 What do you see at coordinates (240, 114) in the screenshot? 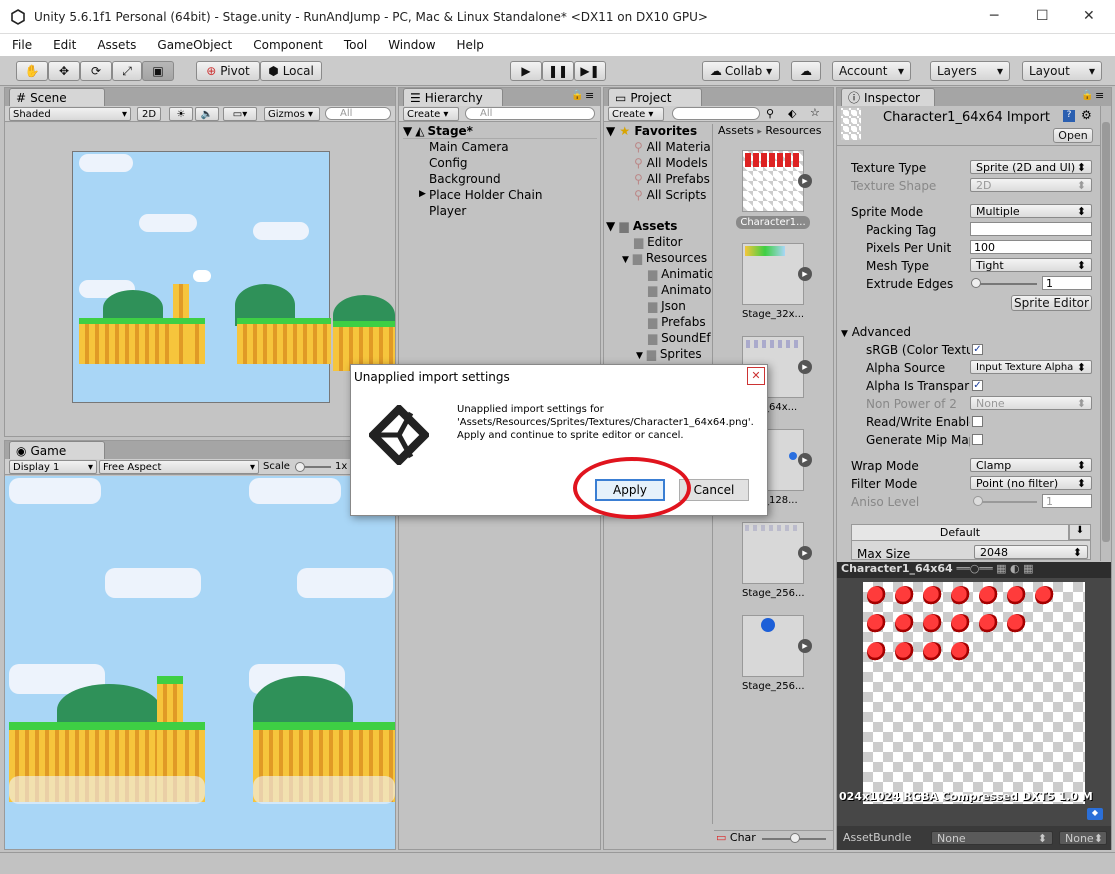
I see `effects-dropdown-icon: ▭▾` at bounding box center [240, 114].